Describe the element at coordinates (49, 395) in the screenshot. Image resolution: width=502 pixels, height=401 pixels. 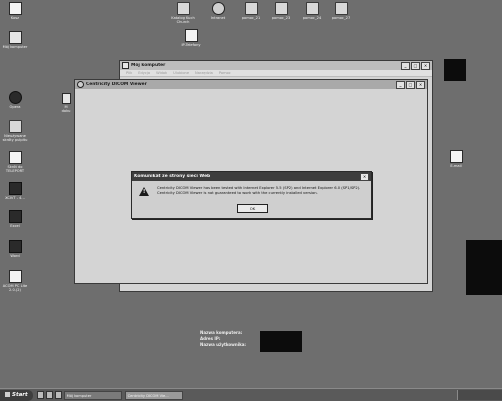
I see `quicklaunch-desktop-icon` at that location.